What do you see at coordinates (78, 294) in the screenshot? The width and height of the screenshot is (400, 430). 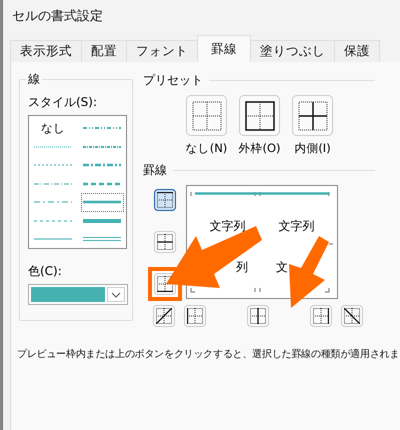 I see `color-dropdown` at bounding box center [78, 294].